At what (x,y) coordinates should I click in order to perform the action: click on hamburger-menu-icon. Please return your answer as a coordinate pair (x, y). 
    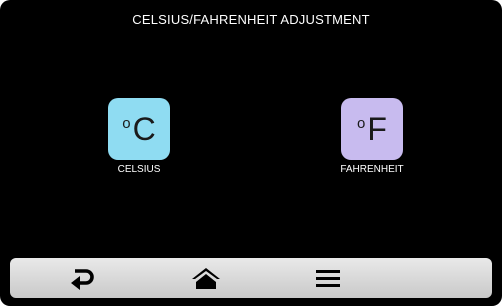
    Looking at the image, I should click on (328, 278).